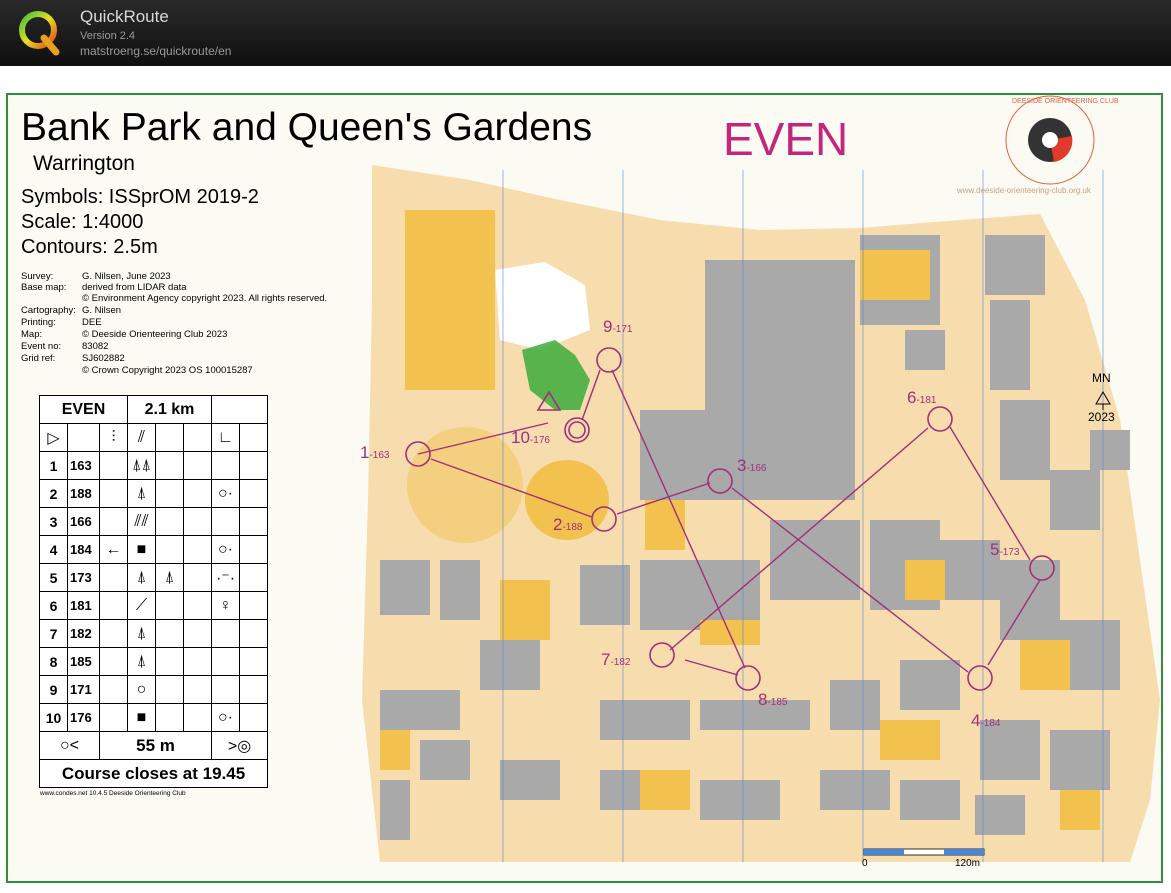 The image size is (1171, 893). Describe the element at coordinates (155, 334) in the screenshot. I see `meta-value: © Deeside Orienteering Club 2023` at that location.